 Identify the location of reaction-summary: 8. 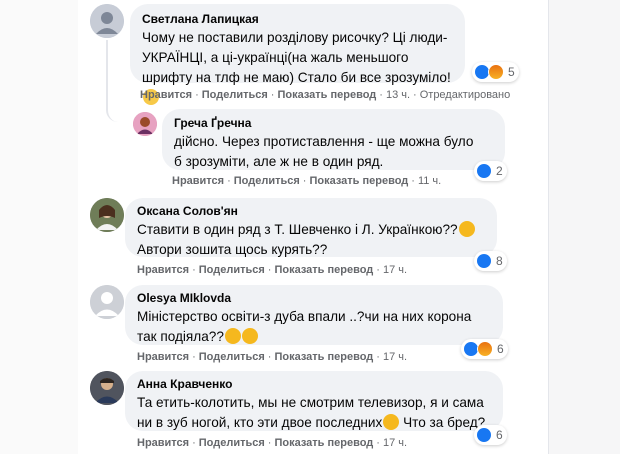
(490, 261).